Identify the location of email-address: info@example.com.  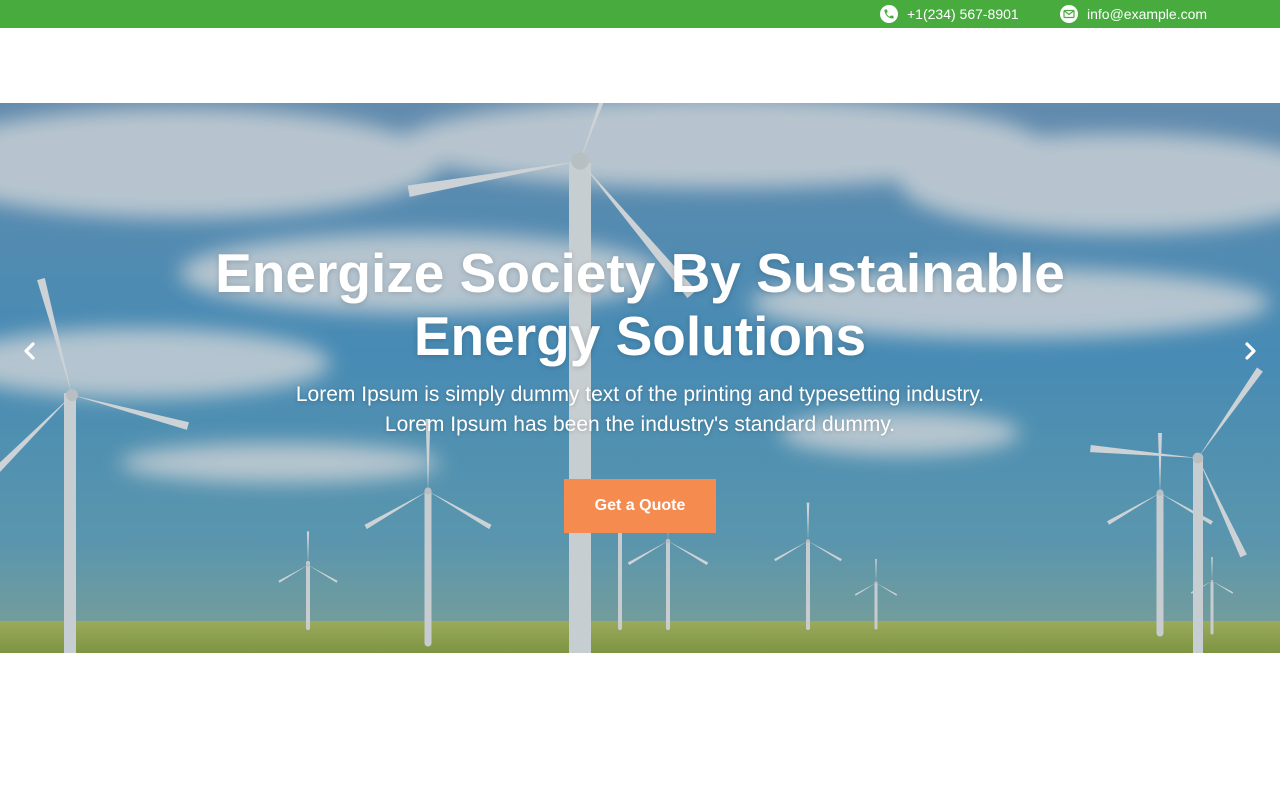
(1147, 14).